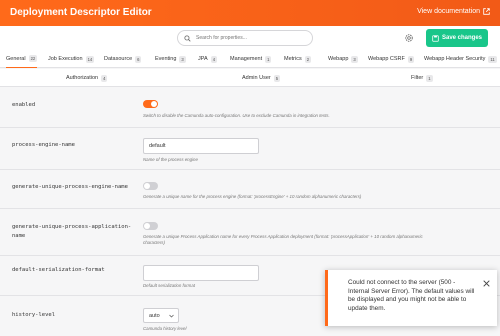 This screenshot has height=336, width=500. Describe the element at coordinates (16, 58) in the screenshot. I see `tab-label: General` at that location.